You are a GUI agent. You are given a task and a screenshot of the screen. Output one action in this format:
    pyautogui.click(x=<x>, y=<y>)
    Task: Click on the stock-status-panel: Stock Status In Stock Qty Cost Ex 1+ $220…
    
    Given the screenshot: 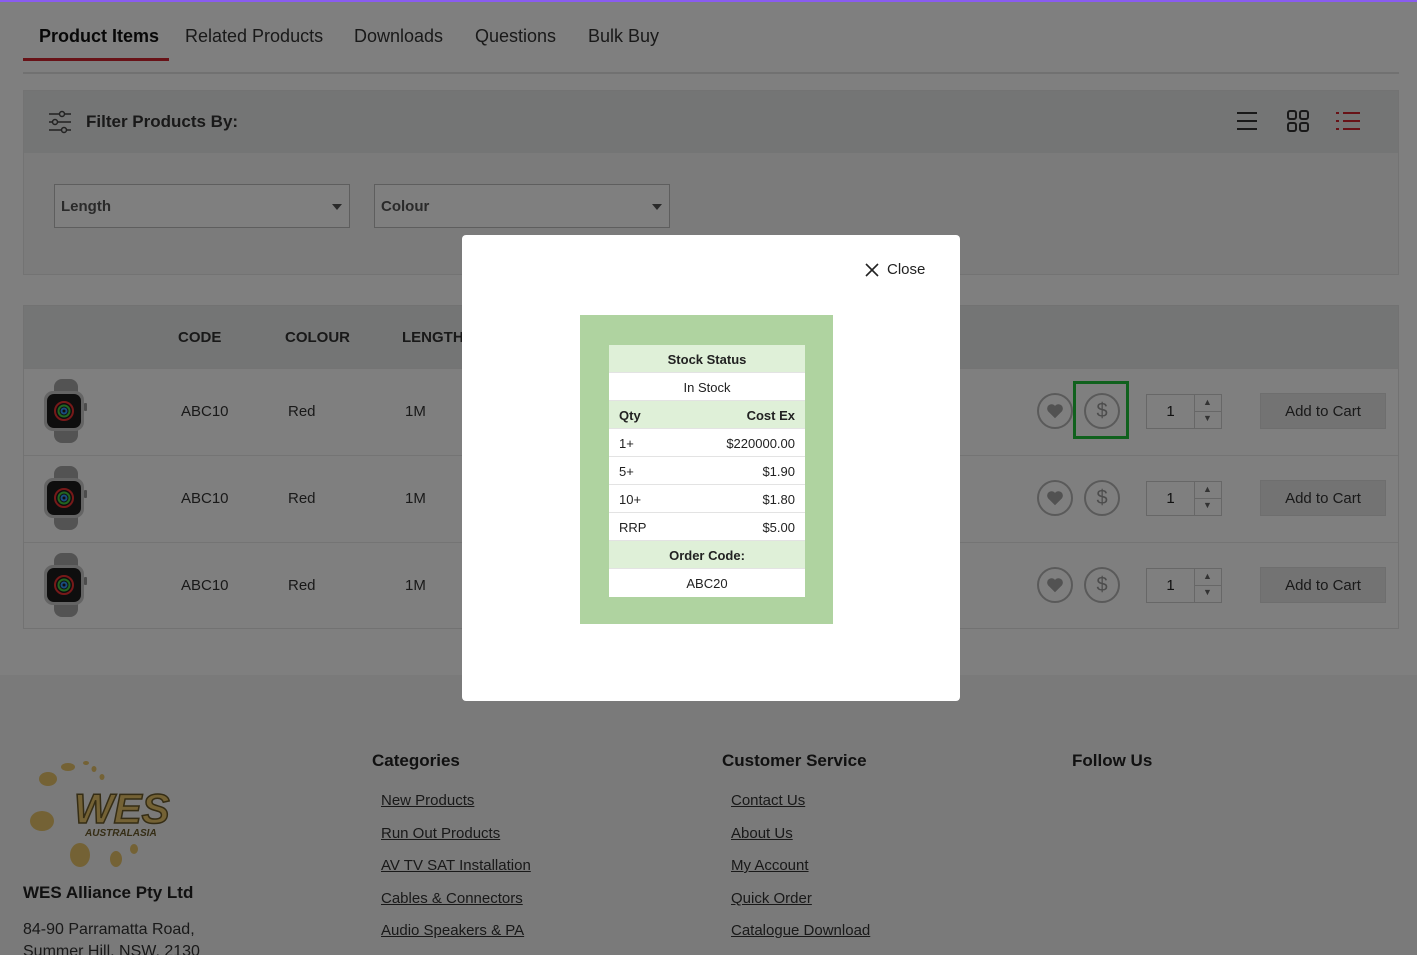 What is the action you would take?
    pyautogui.click(x=706, y=469)
    